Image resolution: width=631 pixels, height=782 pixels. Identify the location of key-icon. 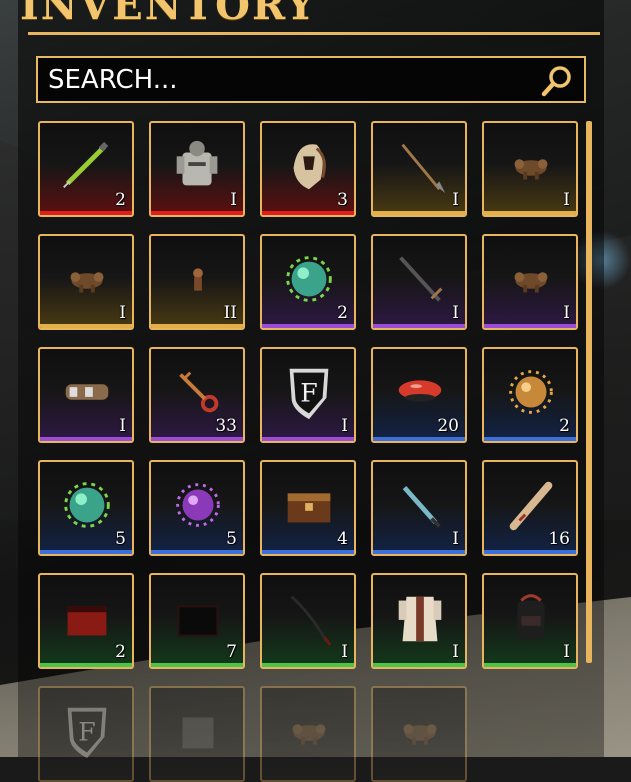
(199, 392).